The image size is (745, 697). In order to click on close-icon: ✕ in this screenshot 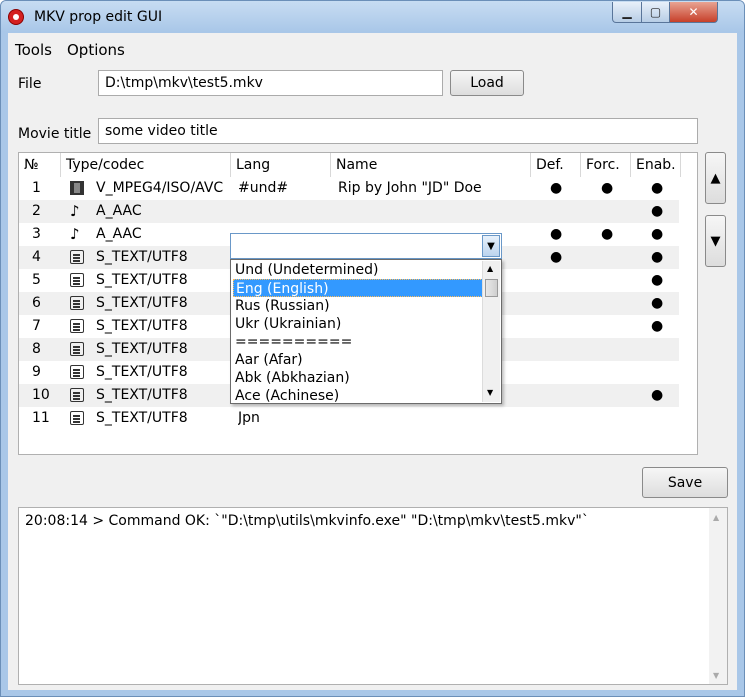, I will do `click(693, 12)`.